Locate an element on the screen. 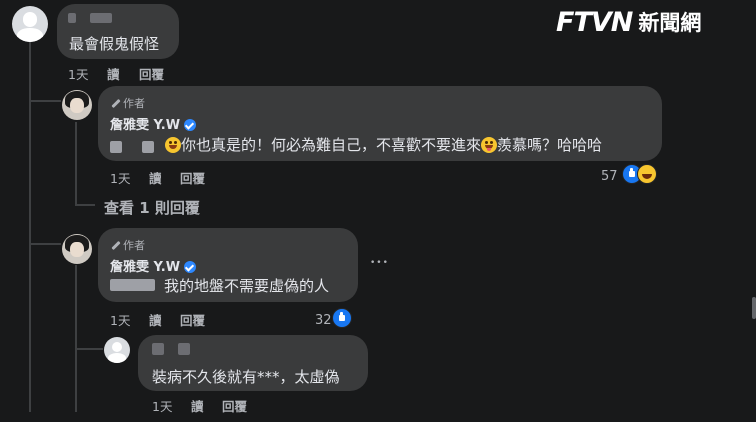 Image resolution: width=756 pixels, height=422 pixels. reaction-count: 32 is located at coordinates (333, 318).